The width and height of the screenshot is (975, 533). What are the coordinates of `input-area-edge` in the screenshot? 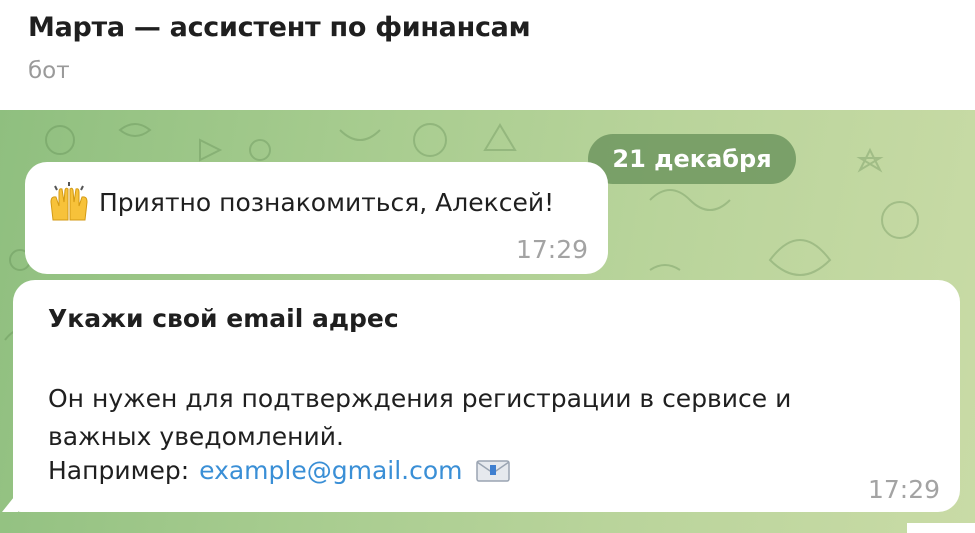 It's located at (941, 528).